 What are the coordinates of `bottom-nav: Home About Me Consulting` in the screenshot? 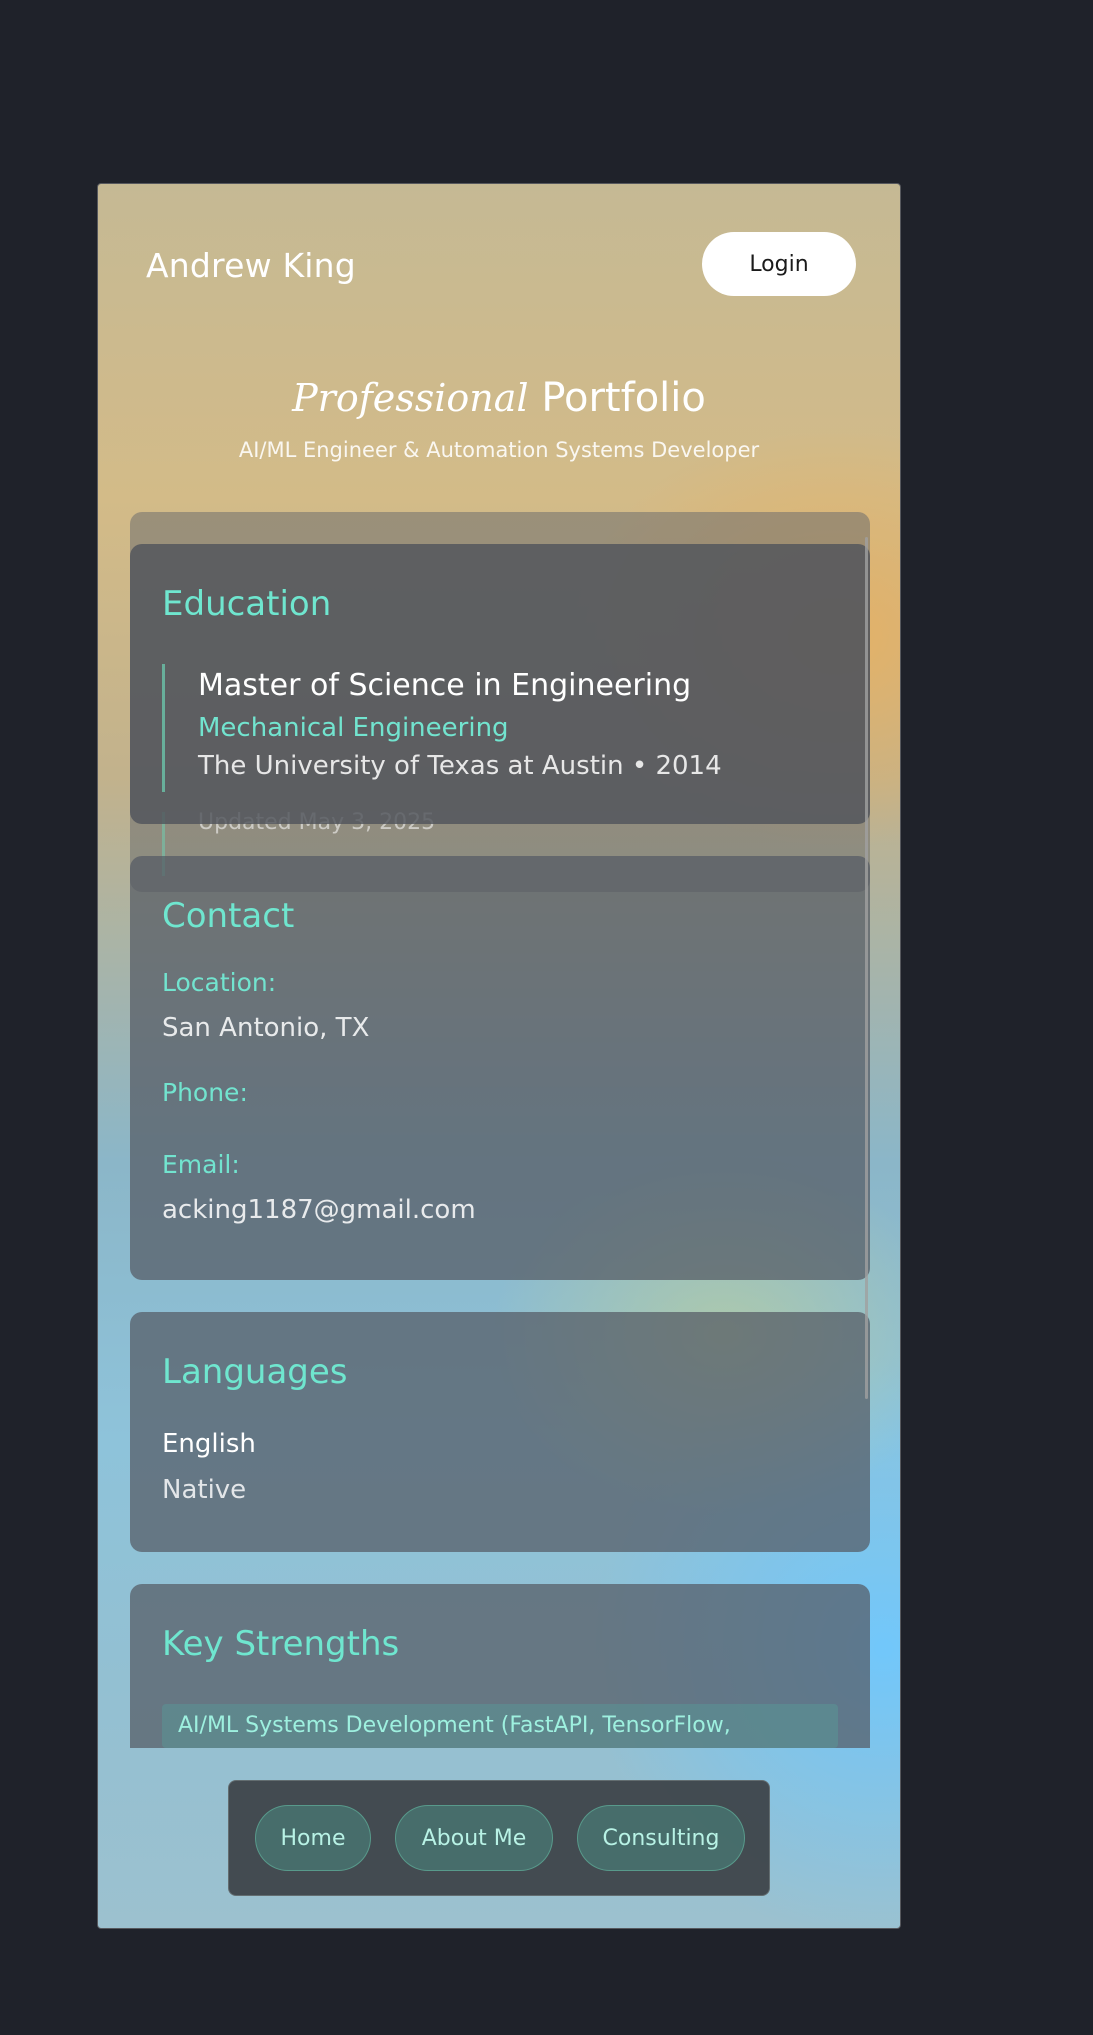 It's located at (499, 1838).